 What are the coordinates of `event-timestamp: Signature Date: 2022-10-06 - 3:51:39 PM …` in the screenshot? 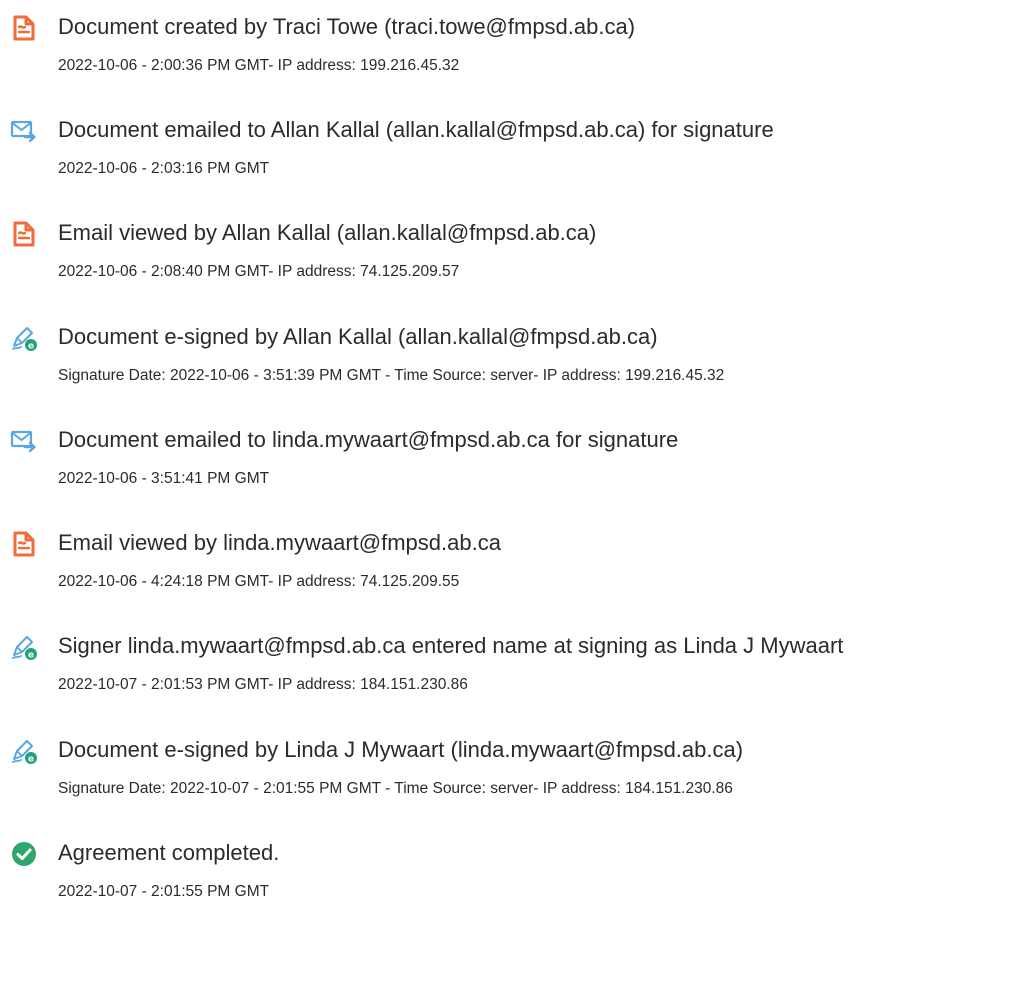 It's located at (391, 375).